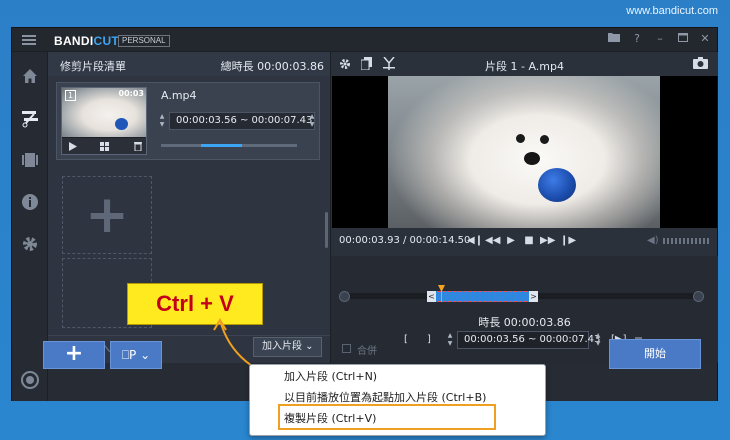 Image resolution: width=730 pixels, height=440 pixels. What do you see at coordinates (637, 39) in the screenshot?
I see `help-icon: ?` at bounding box center [637, 39].